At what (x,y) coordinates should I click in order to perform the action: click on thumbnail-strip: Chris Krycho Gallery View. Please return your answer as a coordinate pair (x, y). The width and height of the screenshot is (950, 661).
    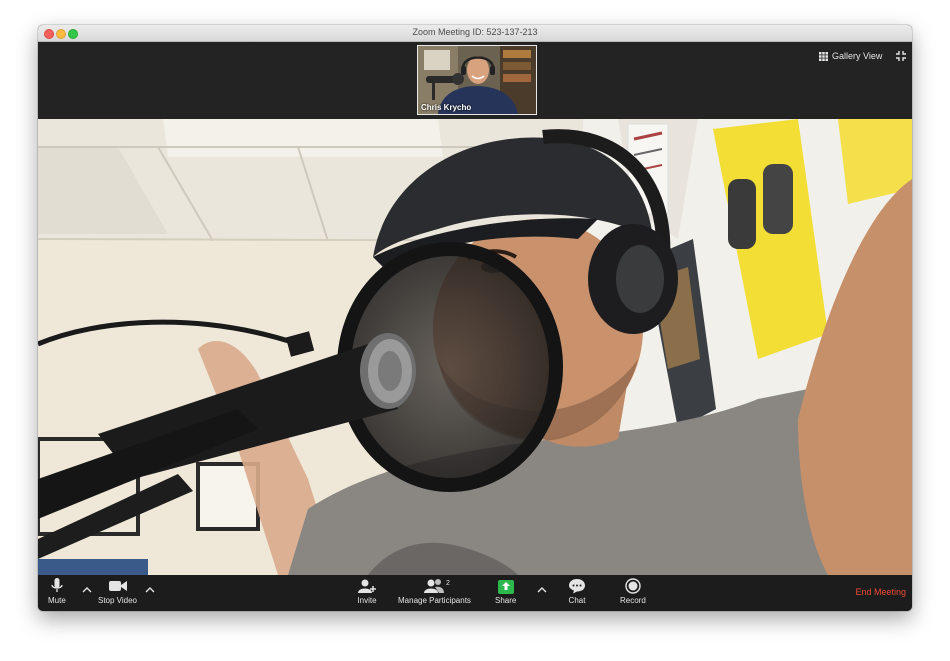
    Looking at the image, I should click on (475, 80).